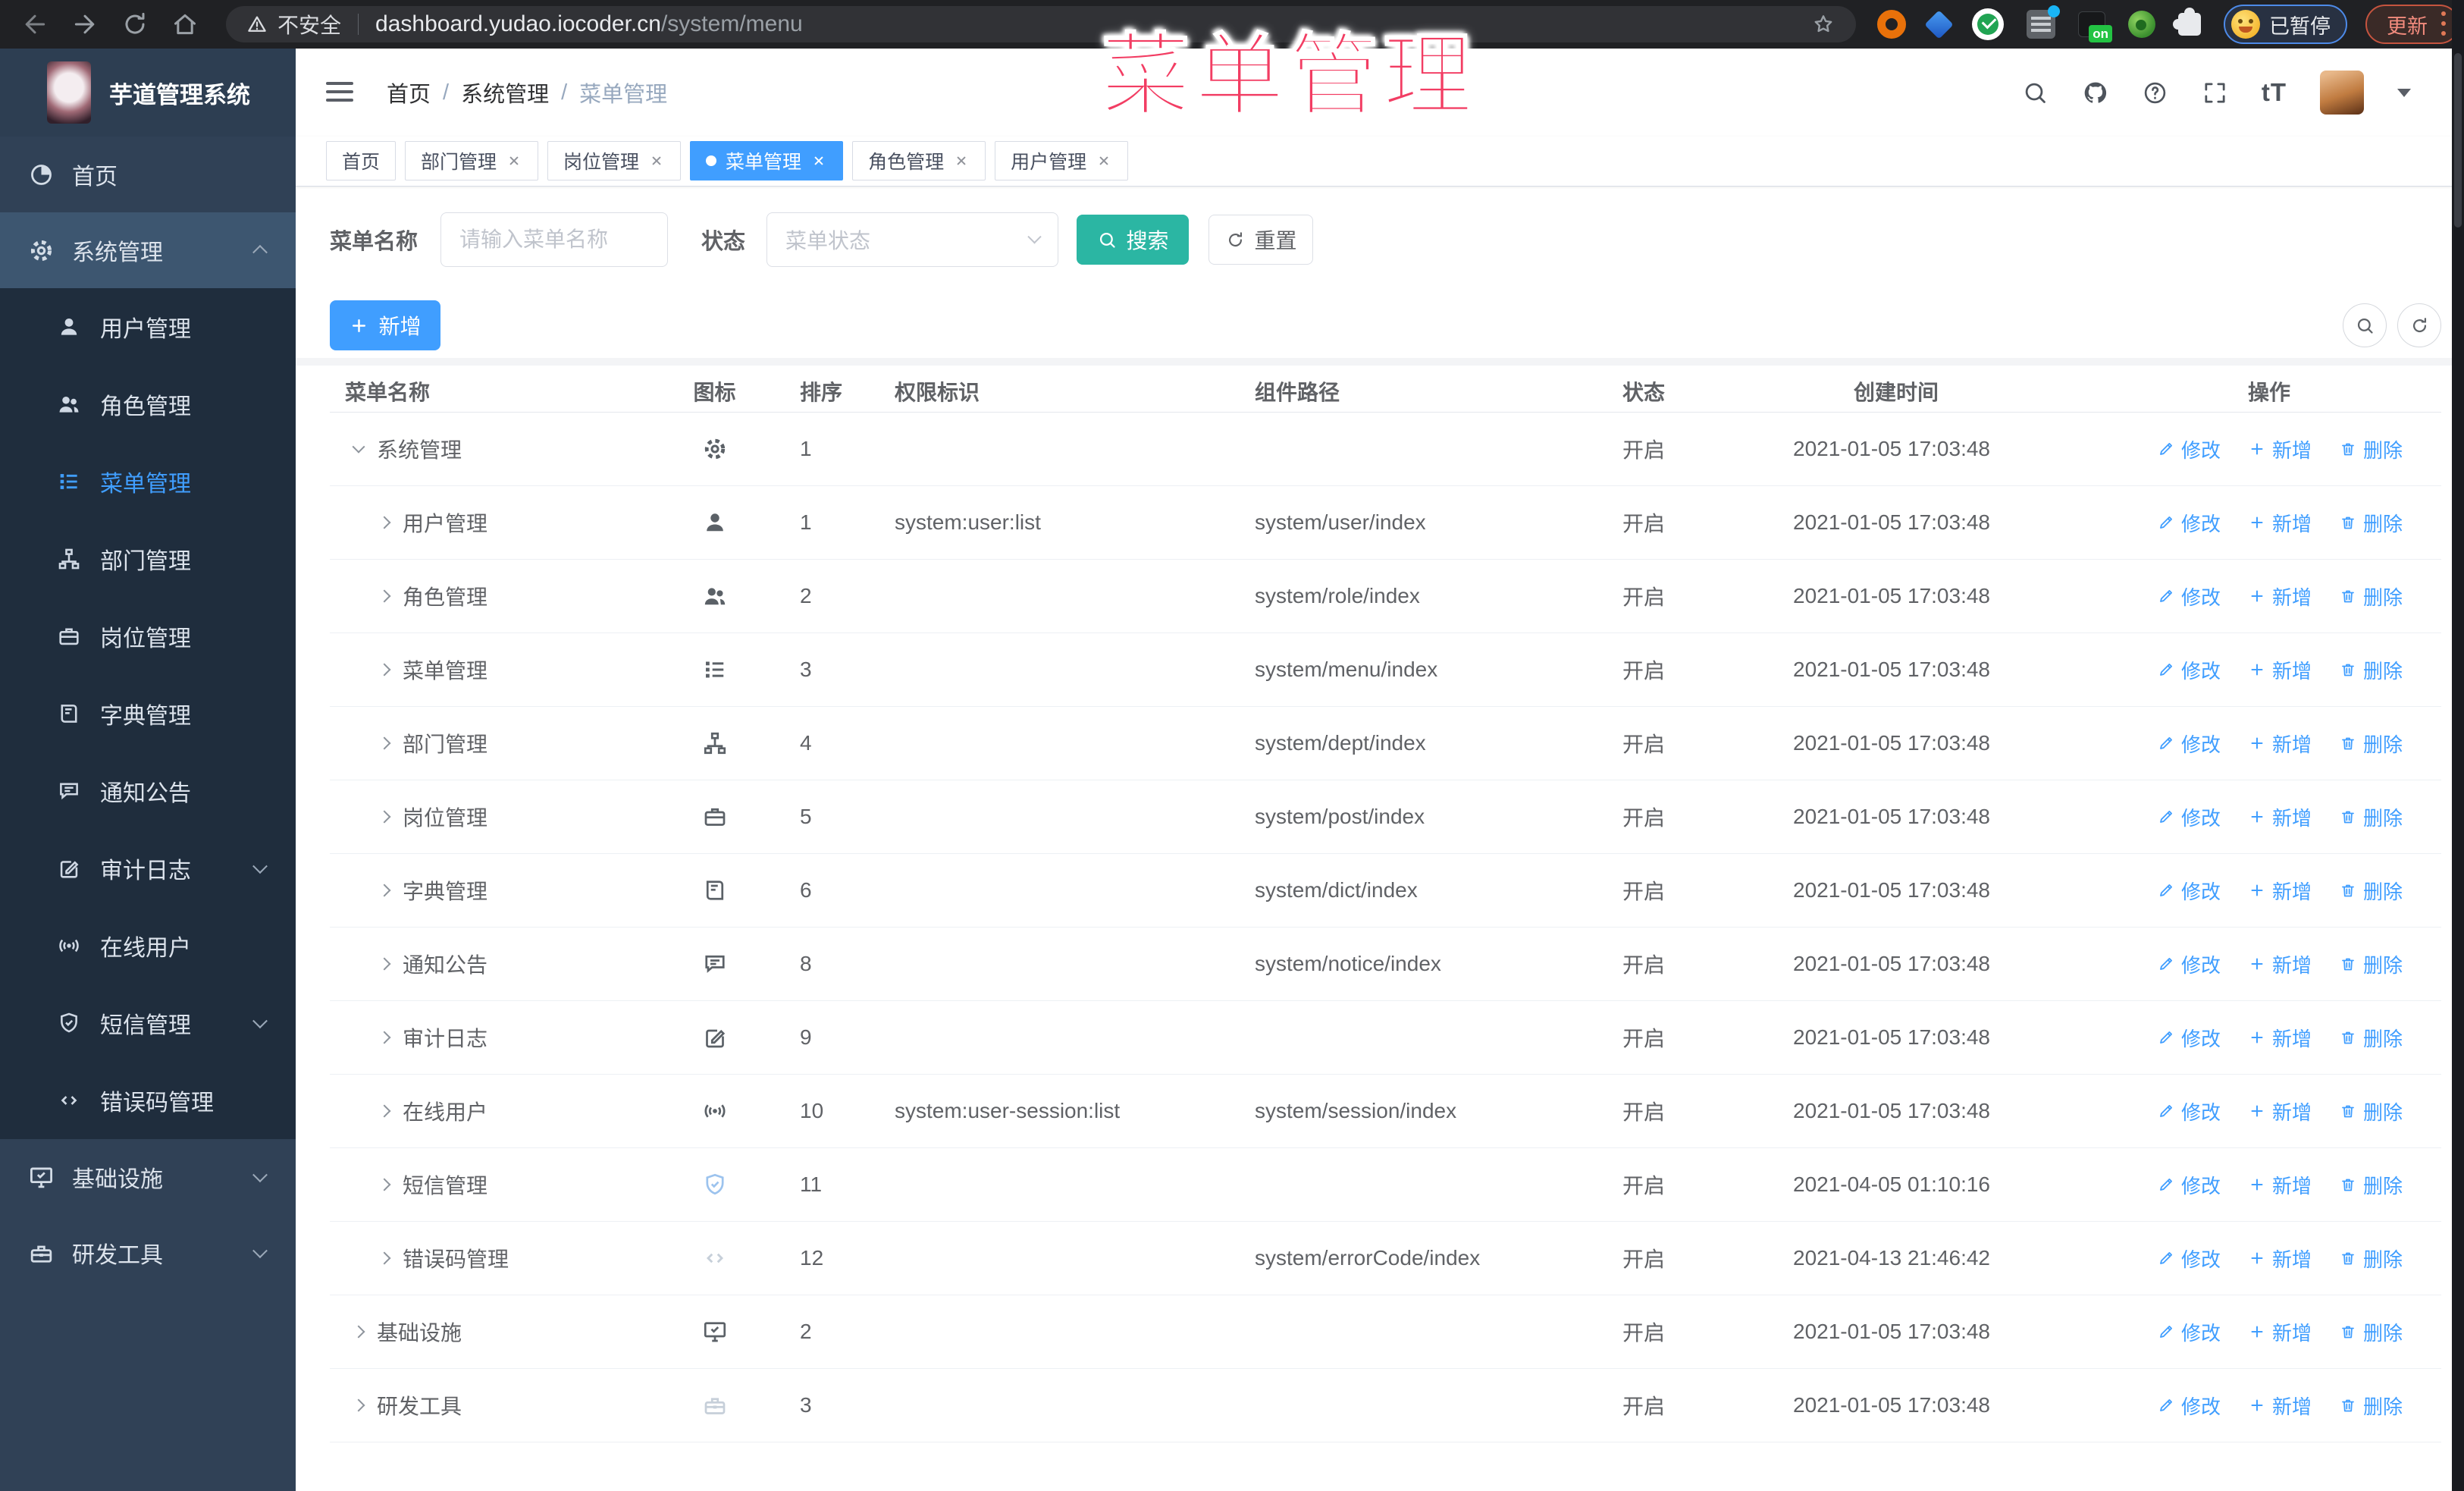 Image resolution: width=2464 pixels, height=1491 pixels. I want to click on extension-bug-icon, so click(2141, 24).